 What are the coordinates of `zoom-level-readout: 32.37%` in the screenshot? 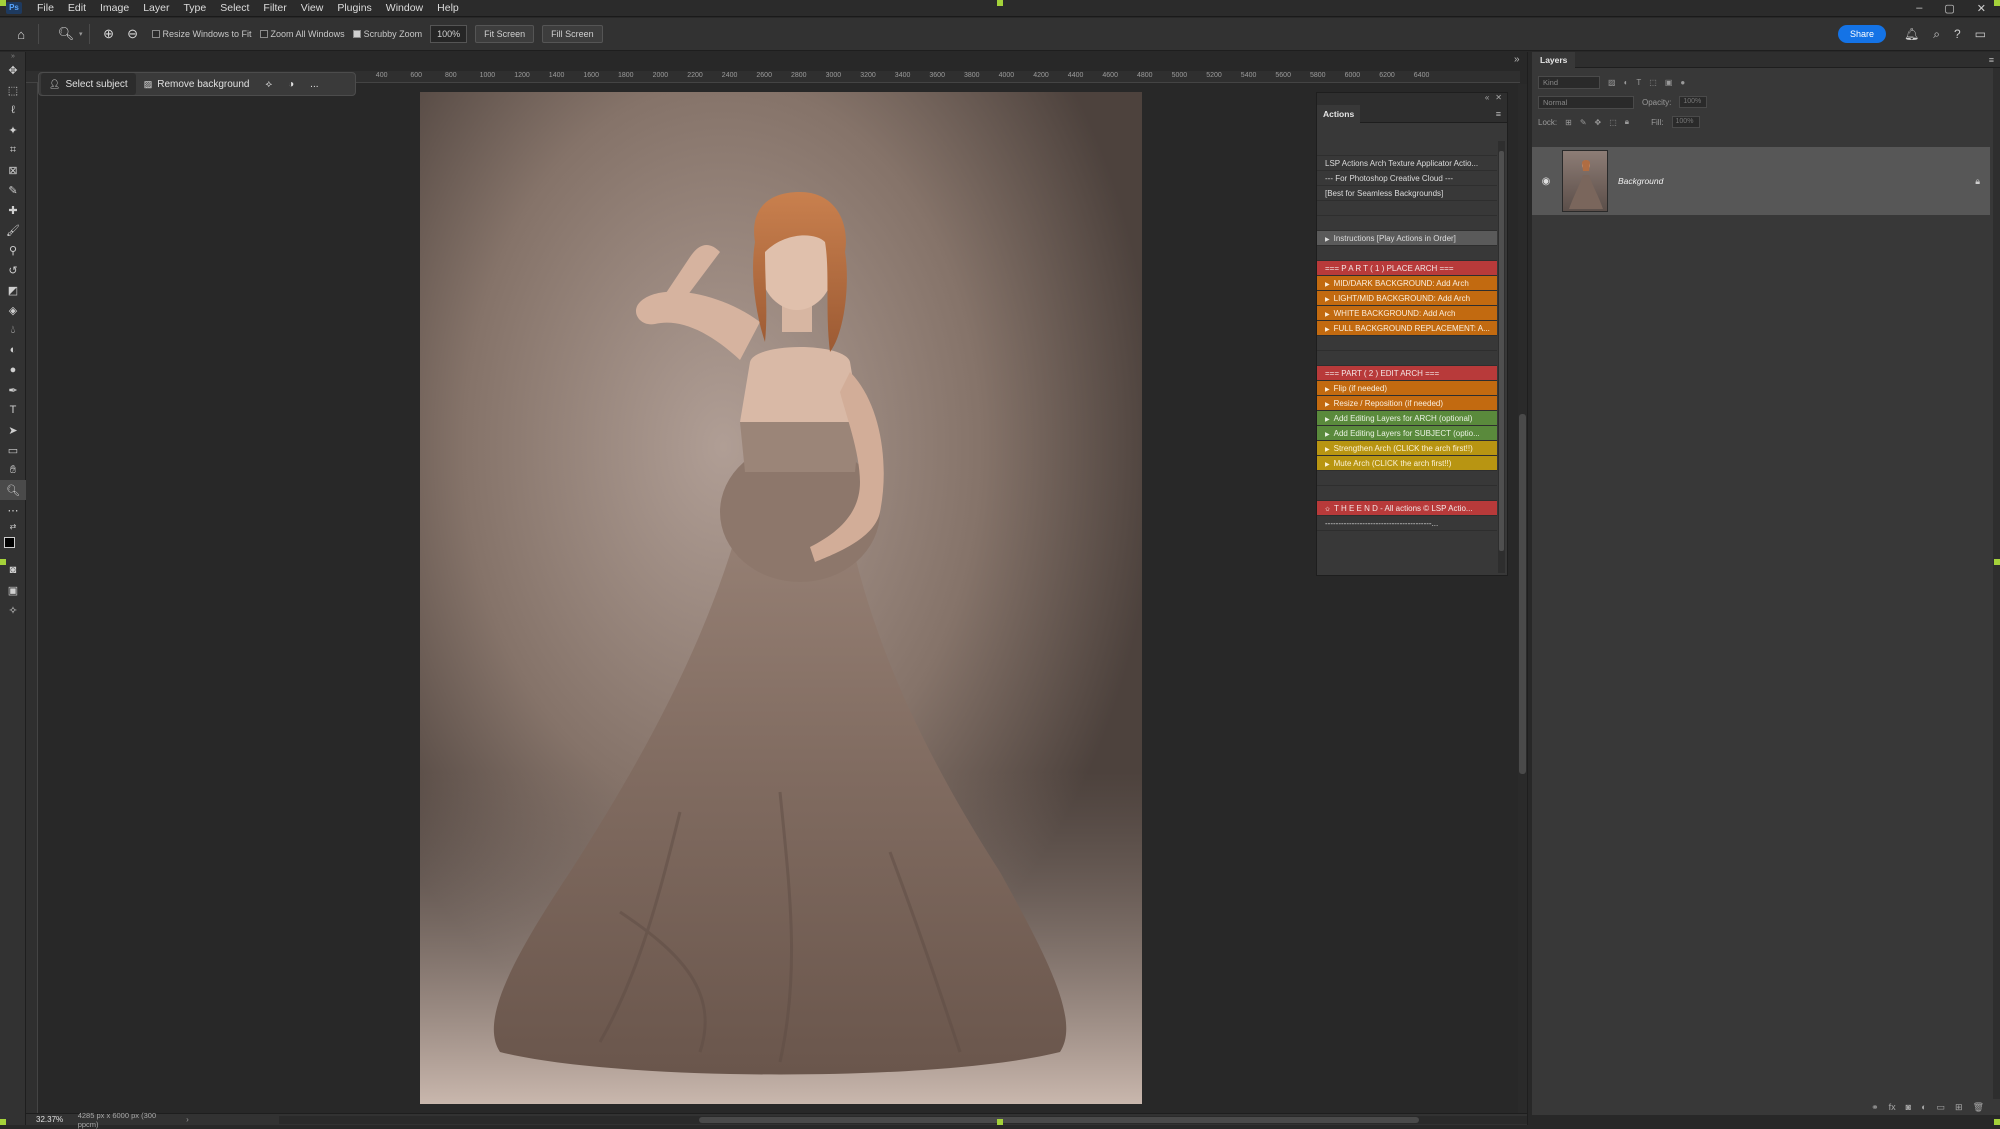 It's located at (46, 1119).